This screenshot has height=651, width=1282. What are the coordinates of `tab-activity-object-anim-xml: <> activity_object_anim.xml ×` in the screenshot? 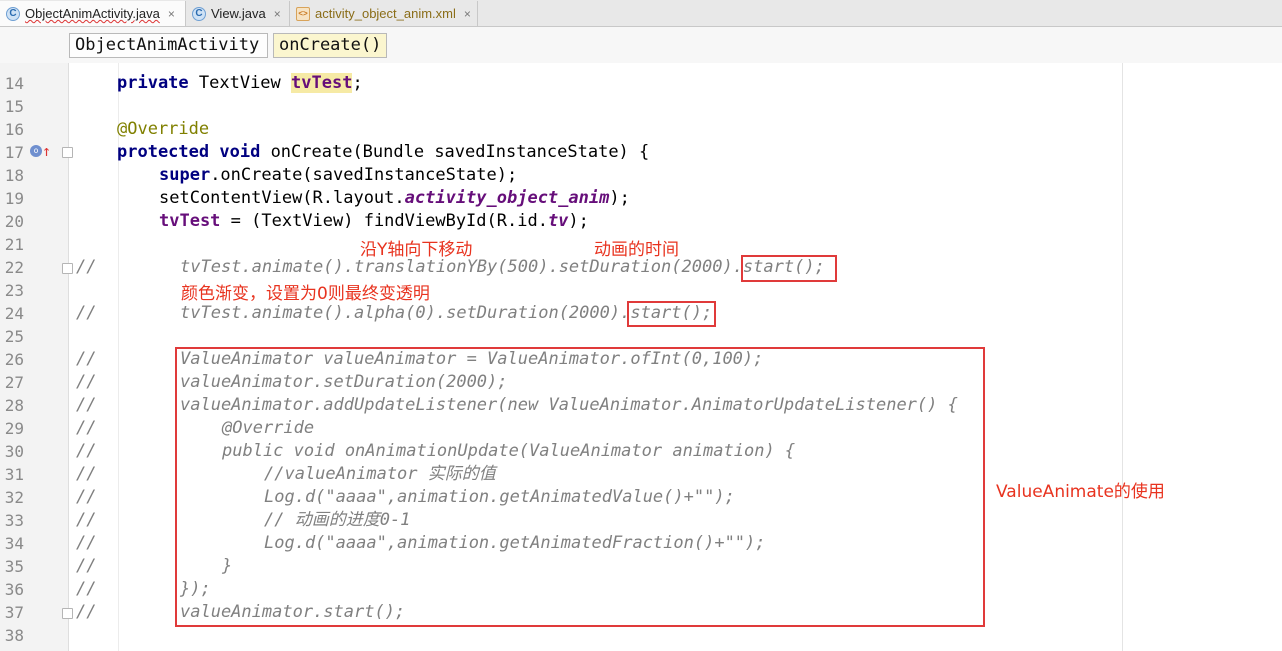 It's located at (384, 13).